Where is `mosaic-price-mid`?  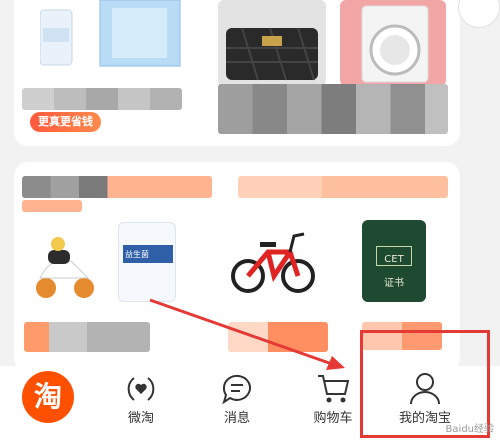
mosaic-price-mid is located at coordinates (278, 337).